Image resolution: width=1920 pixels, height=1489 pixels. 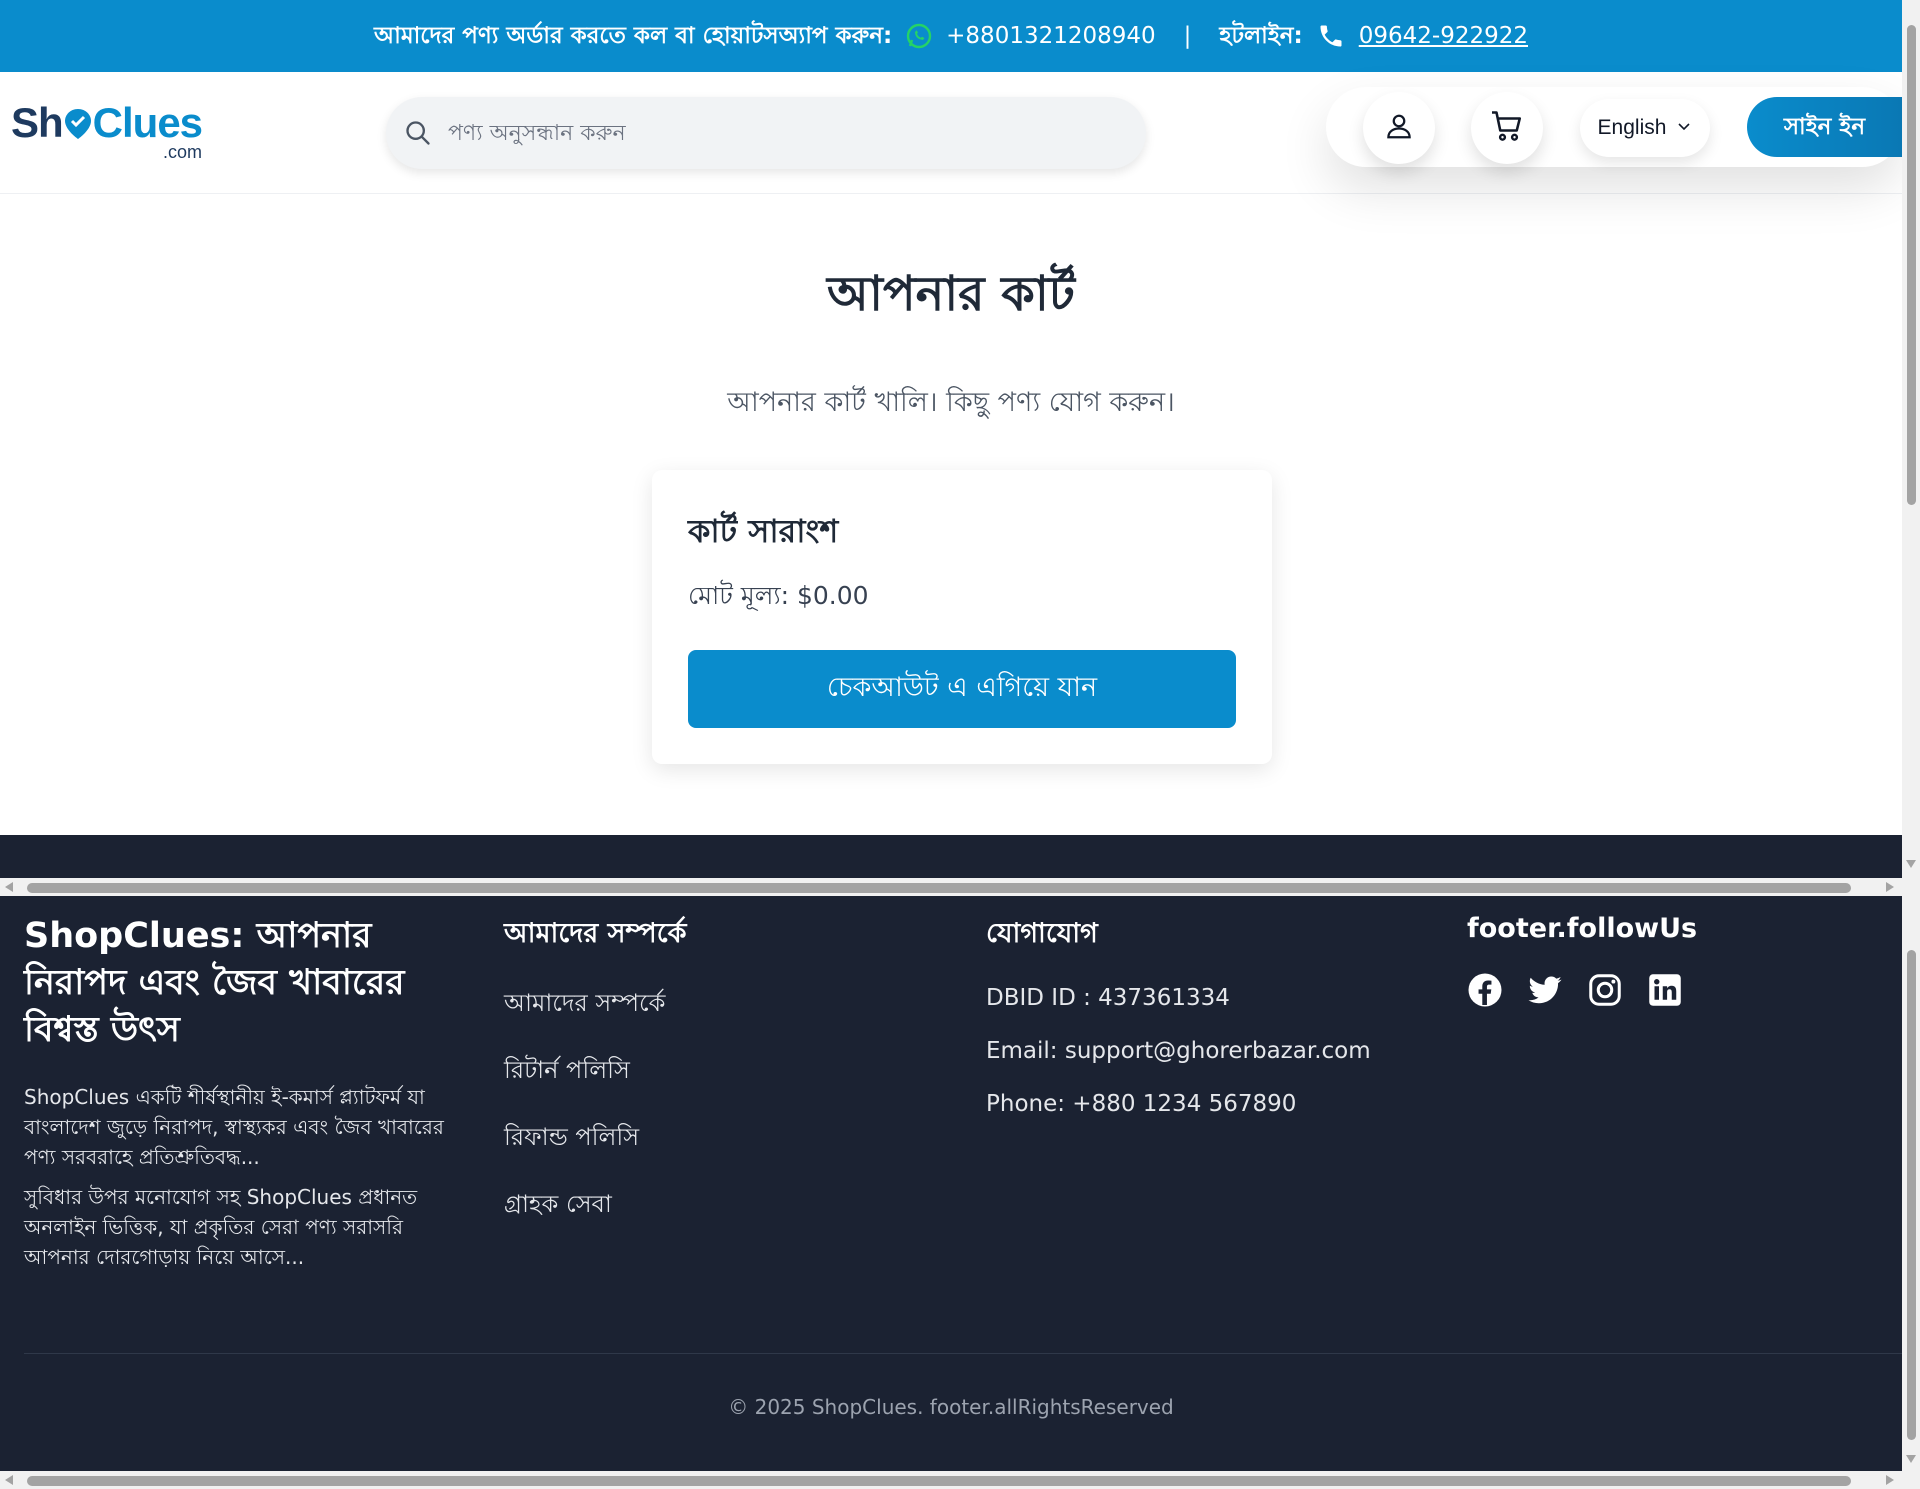 What do you see at coordinates (1545, 990) in the screenshot?
I see `twitter-icon` at bounding box center [1545, 990].